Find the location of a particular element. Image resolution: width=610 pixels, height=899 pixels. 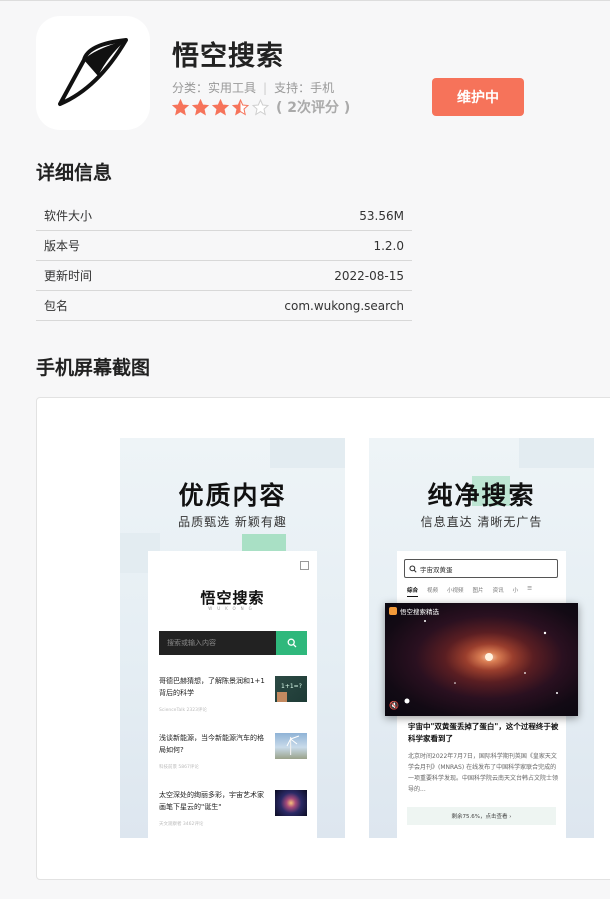

detail-value: com.wukong.search is located at coordinates (344, 305).